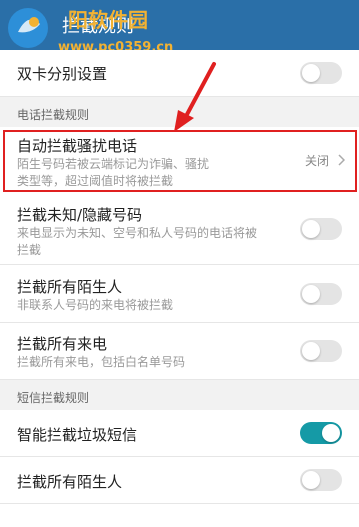  I want to click on sms-strangers-toggle, so click(321, 480).